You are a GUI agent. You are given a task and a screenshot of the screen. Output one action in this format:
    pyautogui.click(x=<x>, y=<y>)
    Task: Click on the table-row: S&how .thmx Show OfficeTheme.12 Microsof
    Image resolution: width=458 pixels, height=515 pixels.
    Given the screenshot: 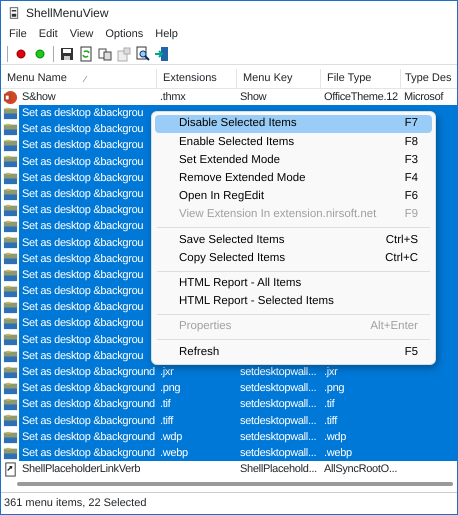 What is the action you would take?
    pyautogui.click(x=229, y=97)
    